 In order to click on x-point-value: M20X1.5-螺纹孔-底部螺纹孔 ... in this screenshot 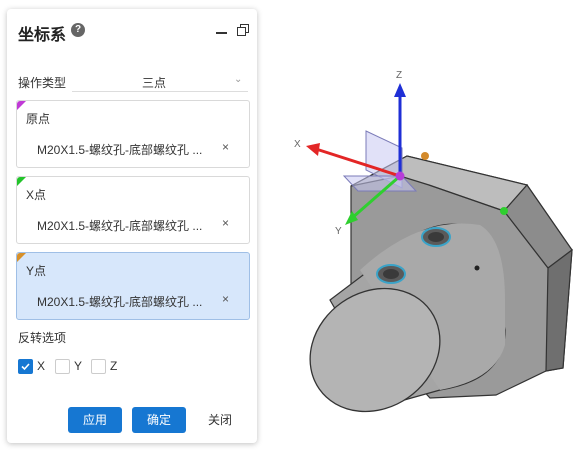, I will do `click(120, 226)`.